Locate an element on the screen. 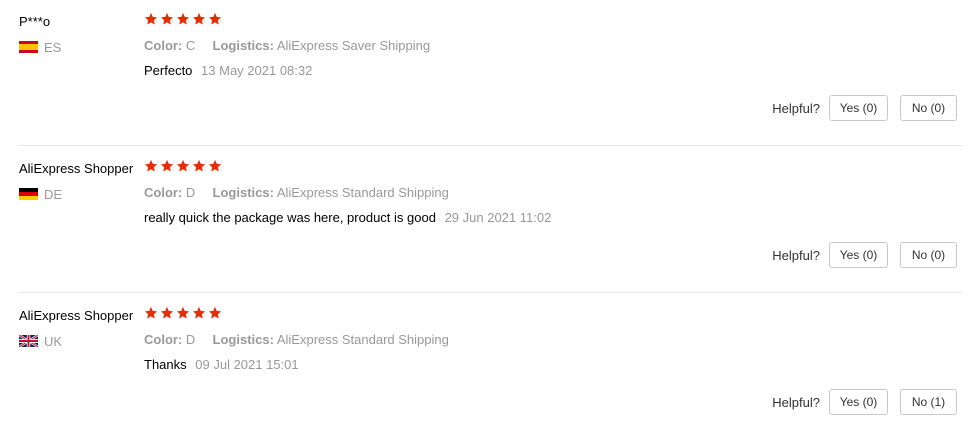 Image resolution: width=972 pixels, height=441 pixels. review-feedback: Thanks 09 Jul 2021 15:01 is located at coordinates (221, 364).